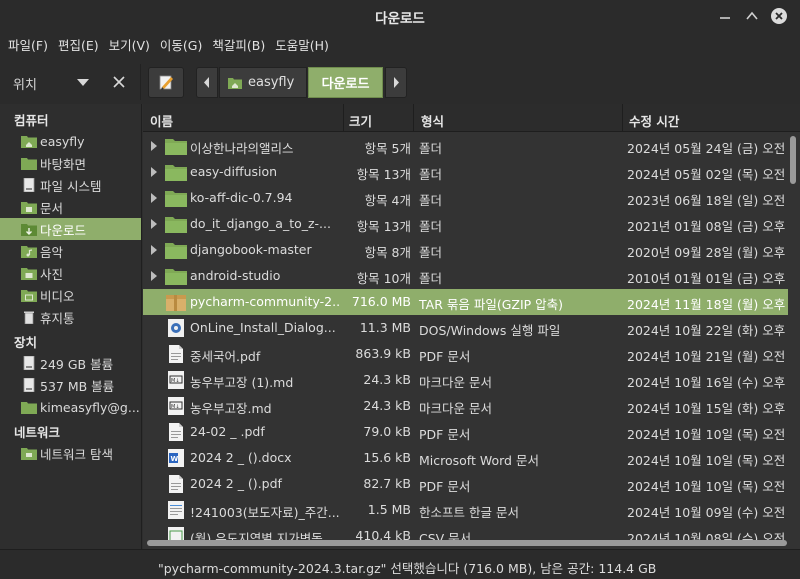 The image size is (800, 579). I want to click on column-modified: 수정 시간, so click(654, 120).